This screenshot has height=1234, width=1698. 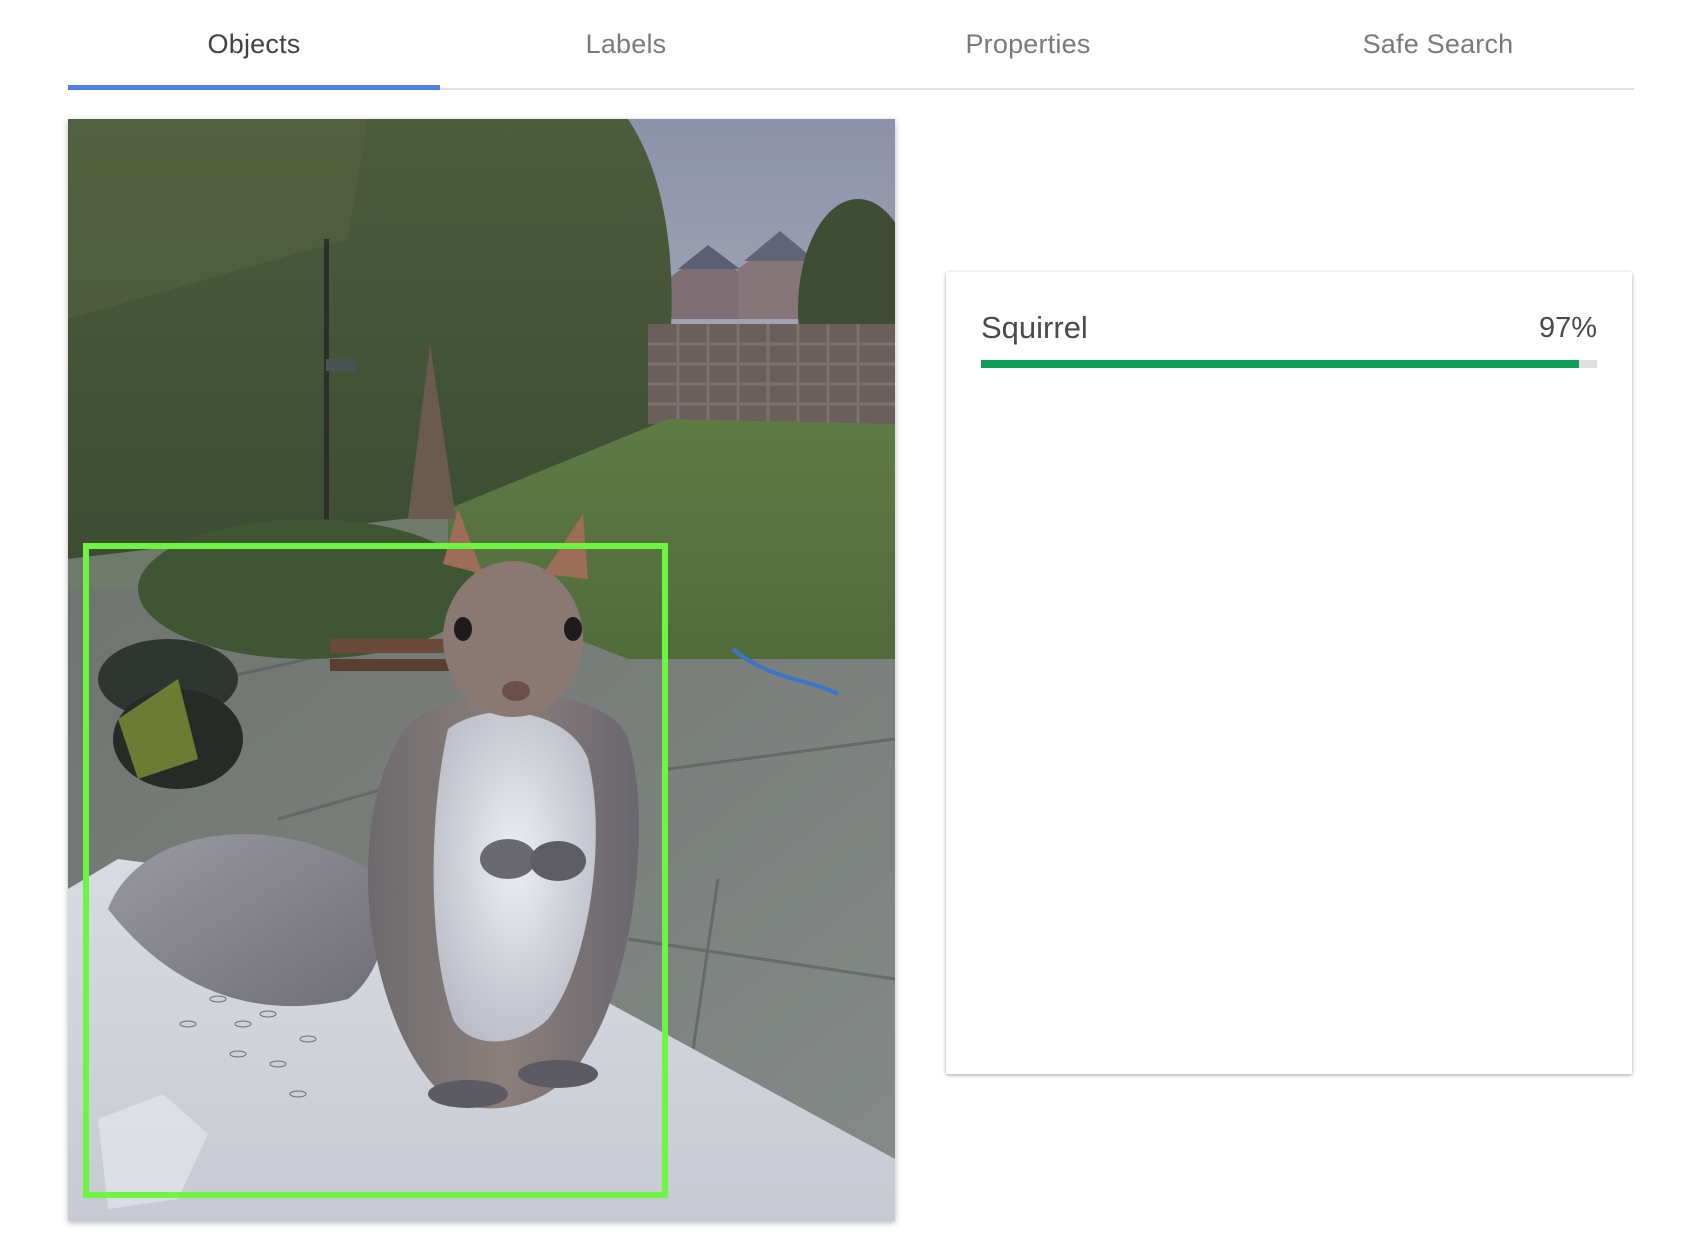 What do you see at coordinates (1280, 364) in the screenshot?
I see `confidence-bar-fill` at bounding box center [1280, 364].